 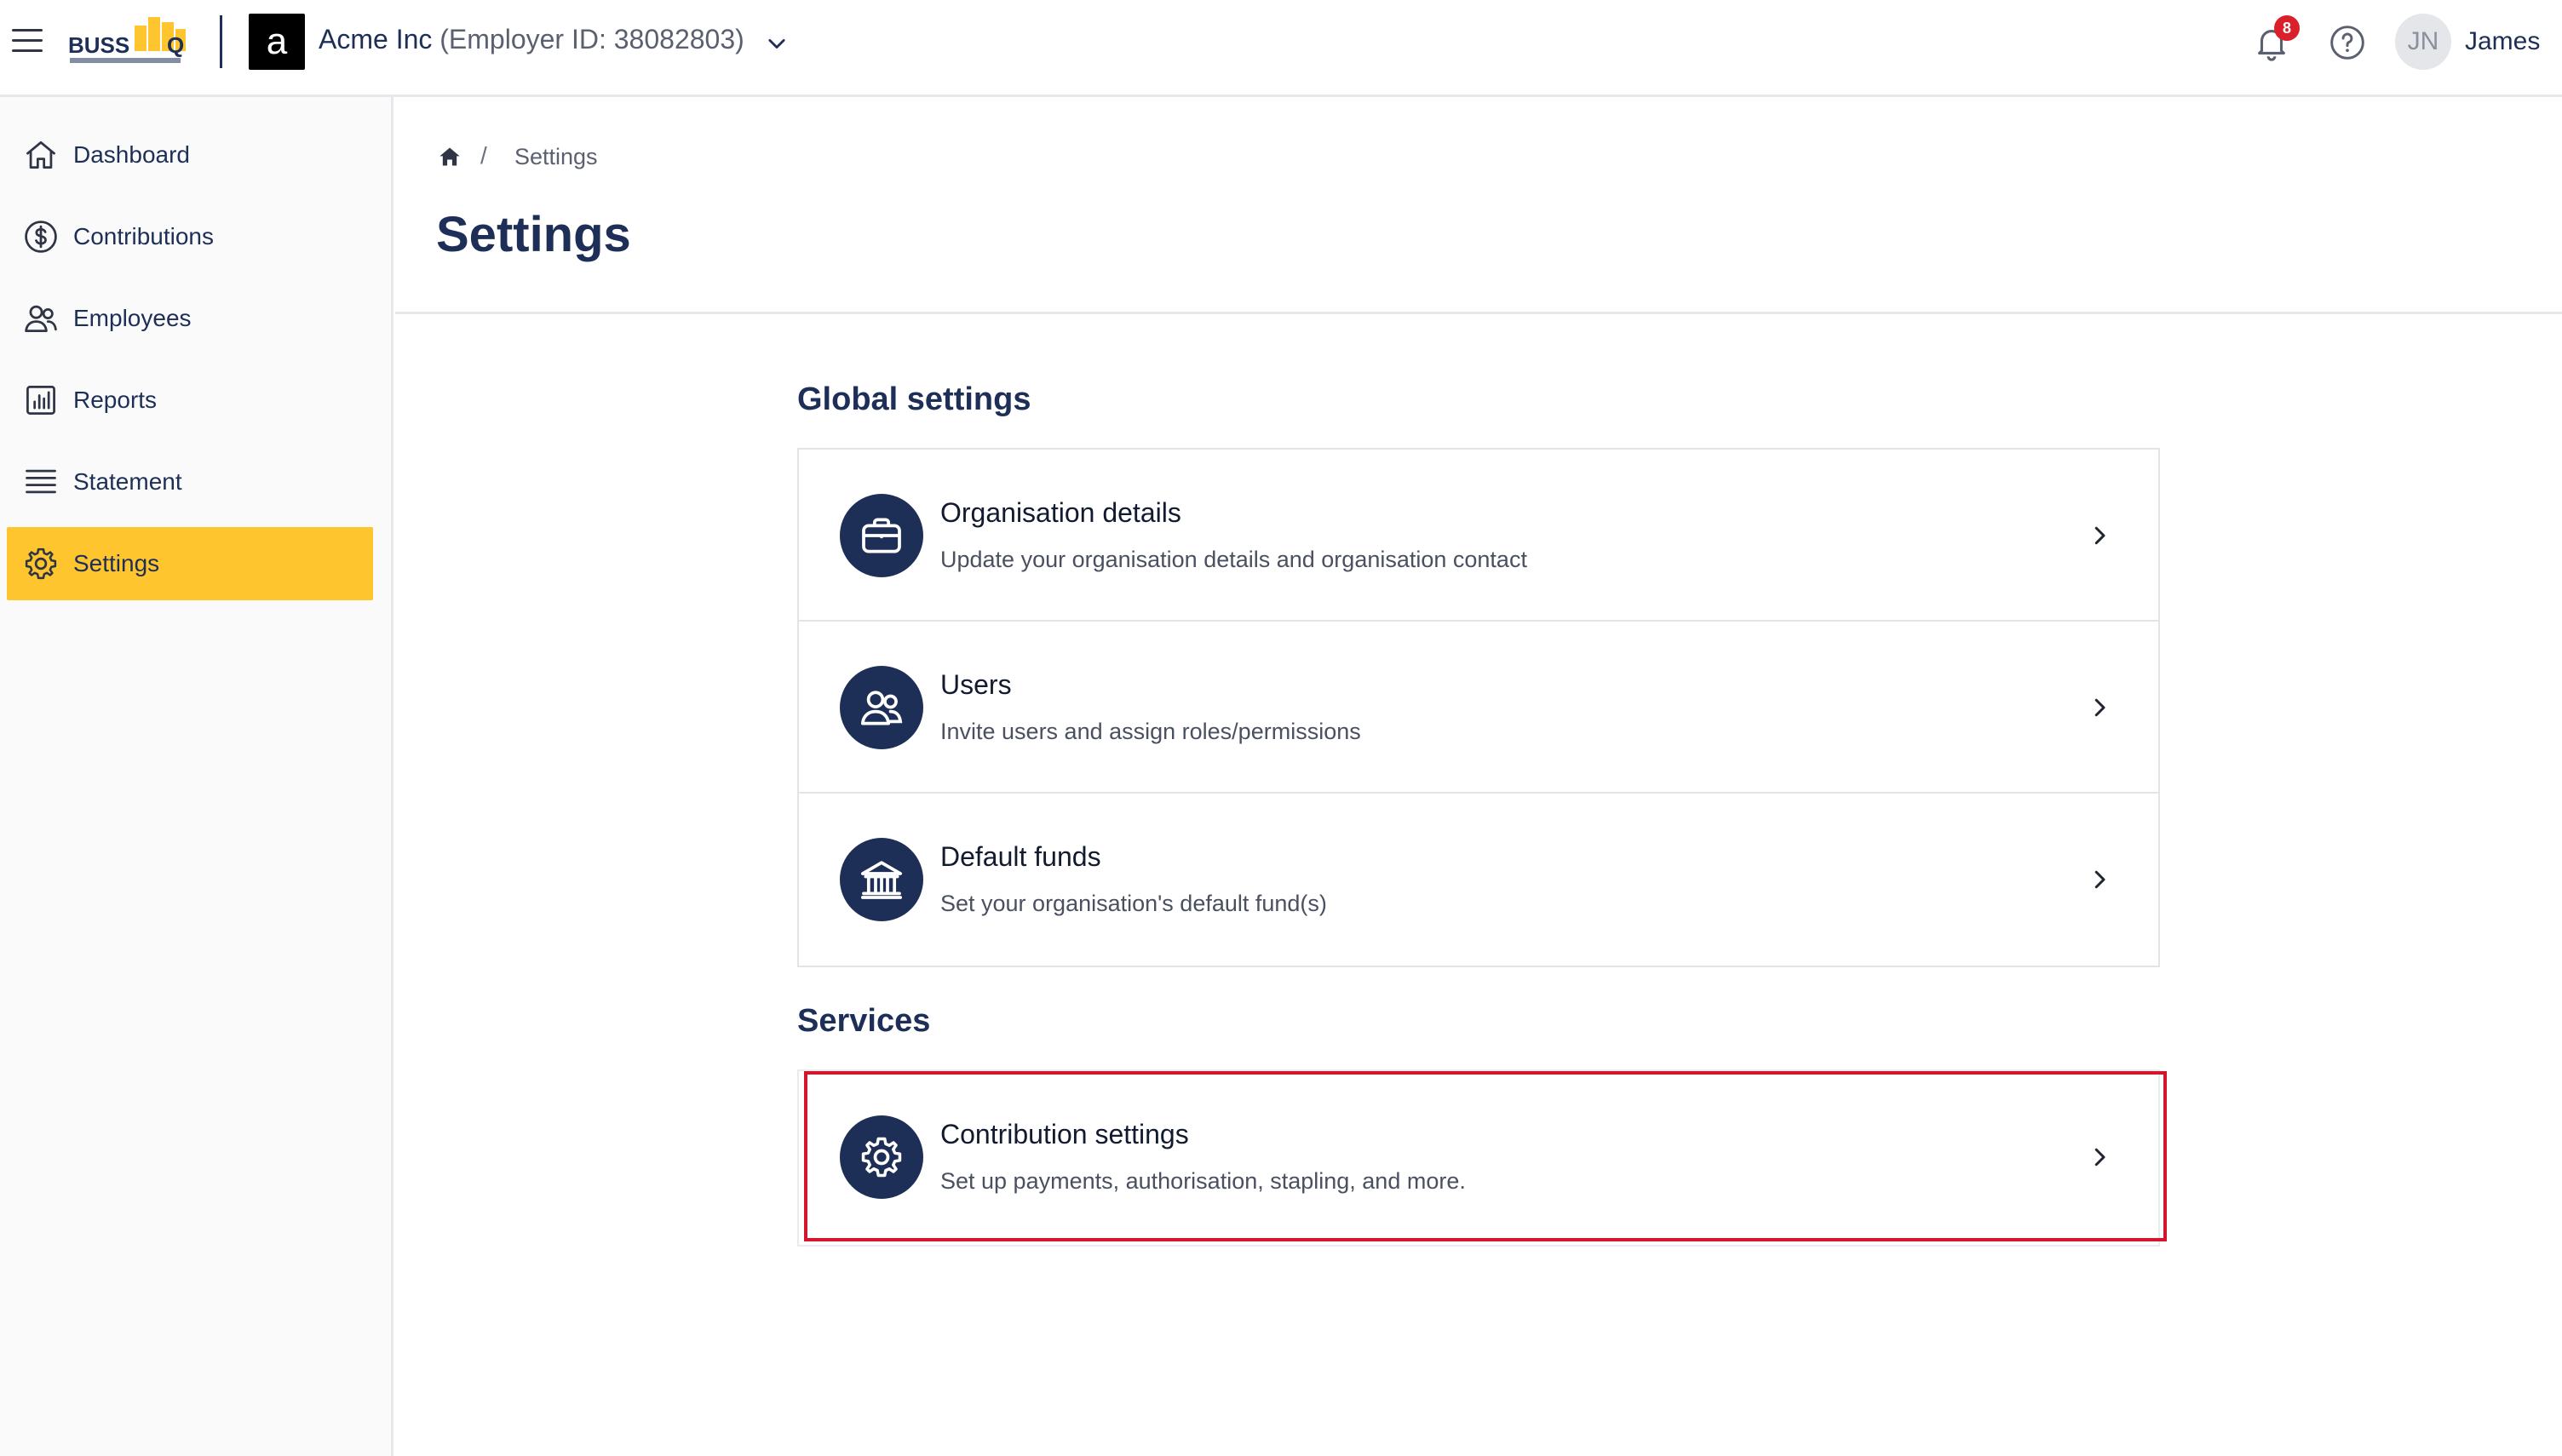 I want to click on row-description: Set your organisation's default fund(s), so click(x=1133, y=904).